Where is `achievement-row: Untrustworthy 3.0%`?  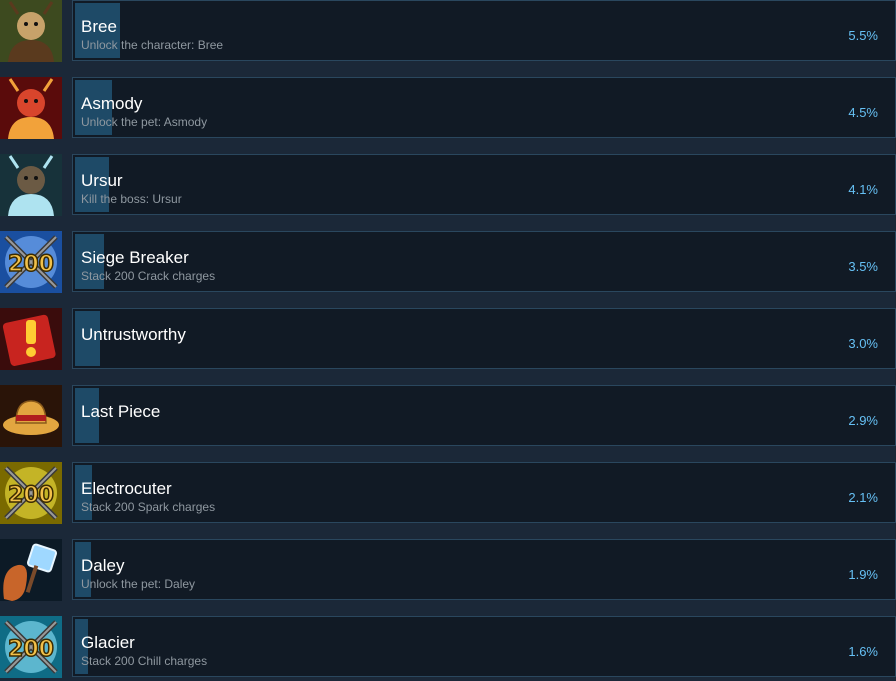 achievement-row: Untrustworthy 3.0% is located at coordinates (448, 339).